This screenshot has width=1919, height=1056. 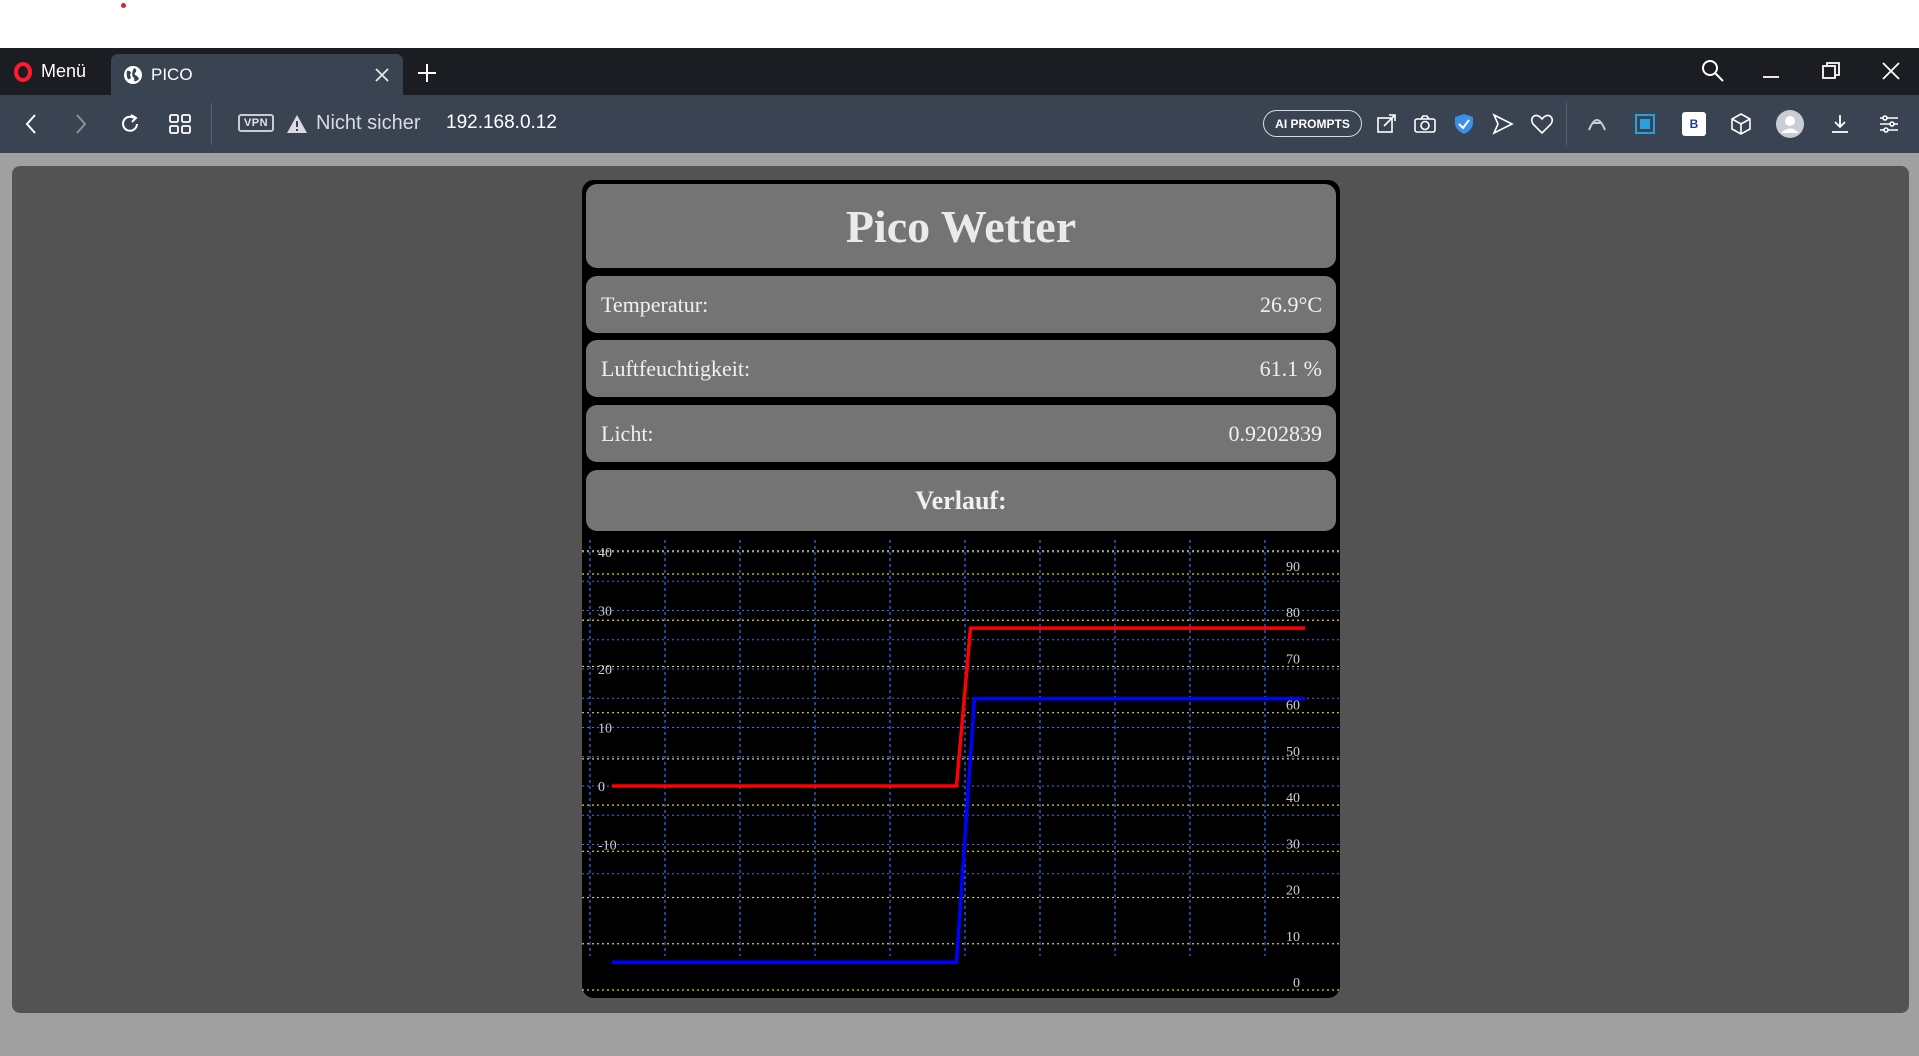 I want to click on right-axis-tick-label: 50, so click(x=1293, y=752).